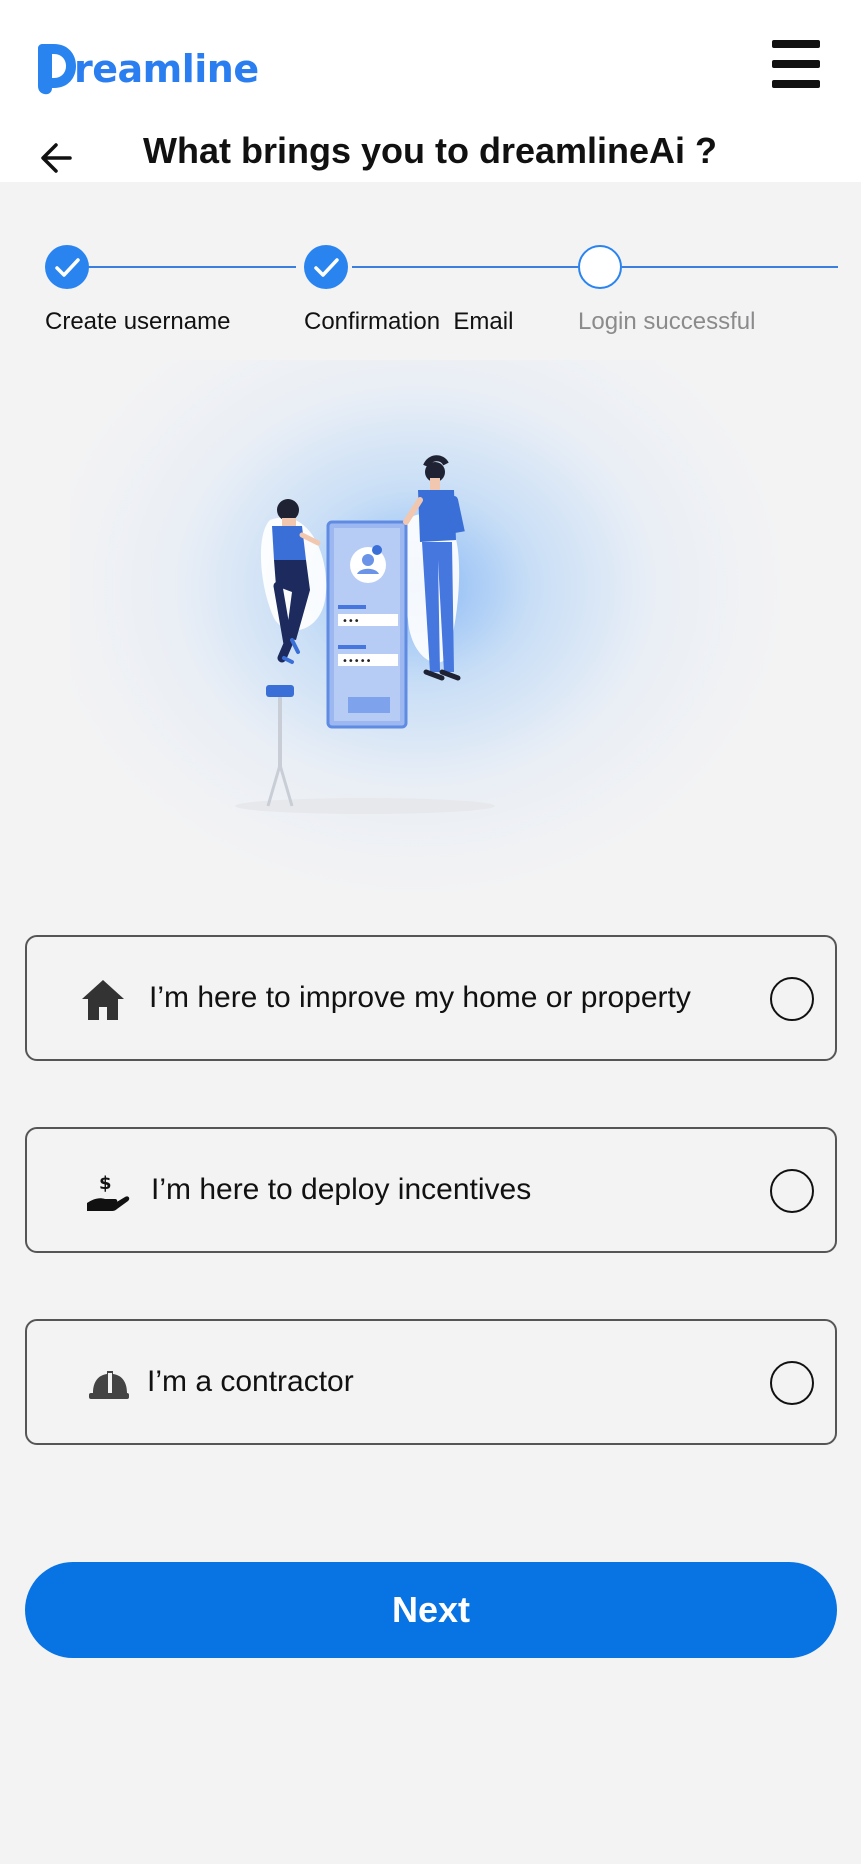  What do you see at coordinates (430, 150) in the screenshot?
I see `page-title: What brings you to dreamlineAi ?` at bounding box center [430, 150].